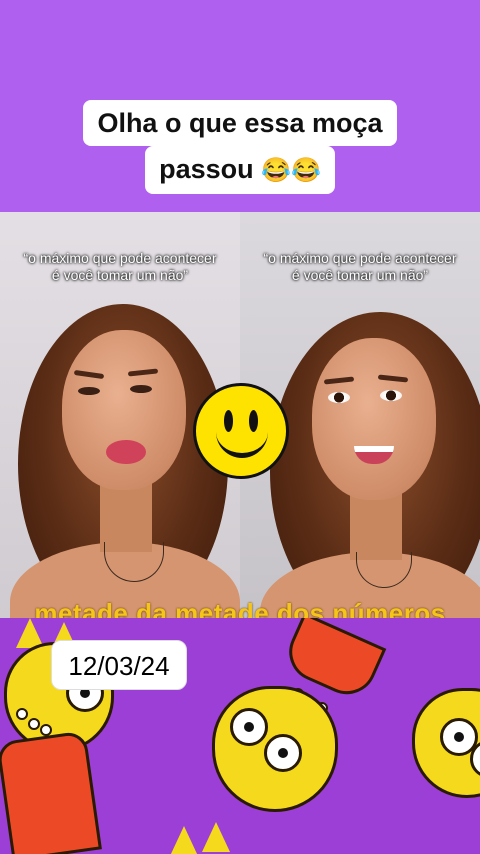  I want to click on laughing-emoji-icon: 😂😂, so click(291, 170).